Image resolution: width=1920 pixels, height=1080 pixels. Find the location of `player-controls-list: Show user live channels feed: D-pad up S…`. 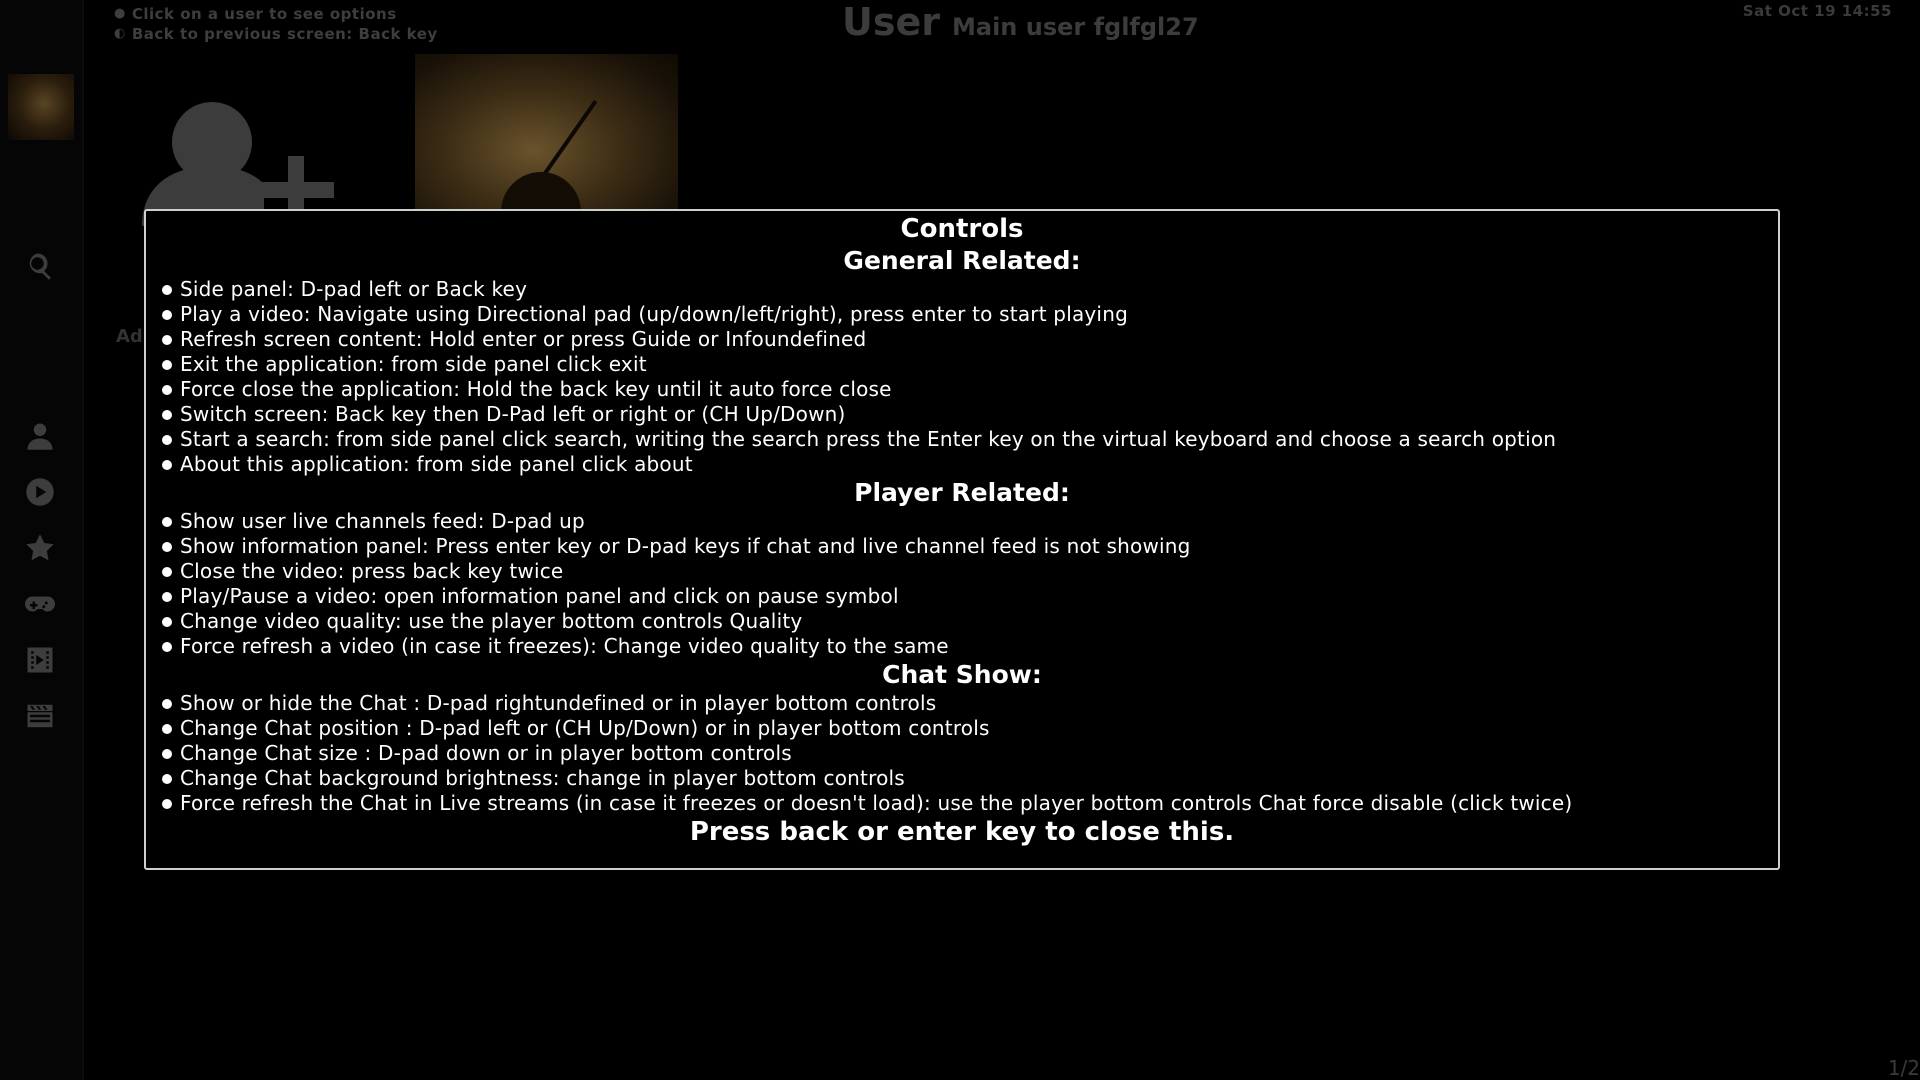

player-controls-list: Show user live channels feed: D-pad up S… is located at coordinates (962, 584).